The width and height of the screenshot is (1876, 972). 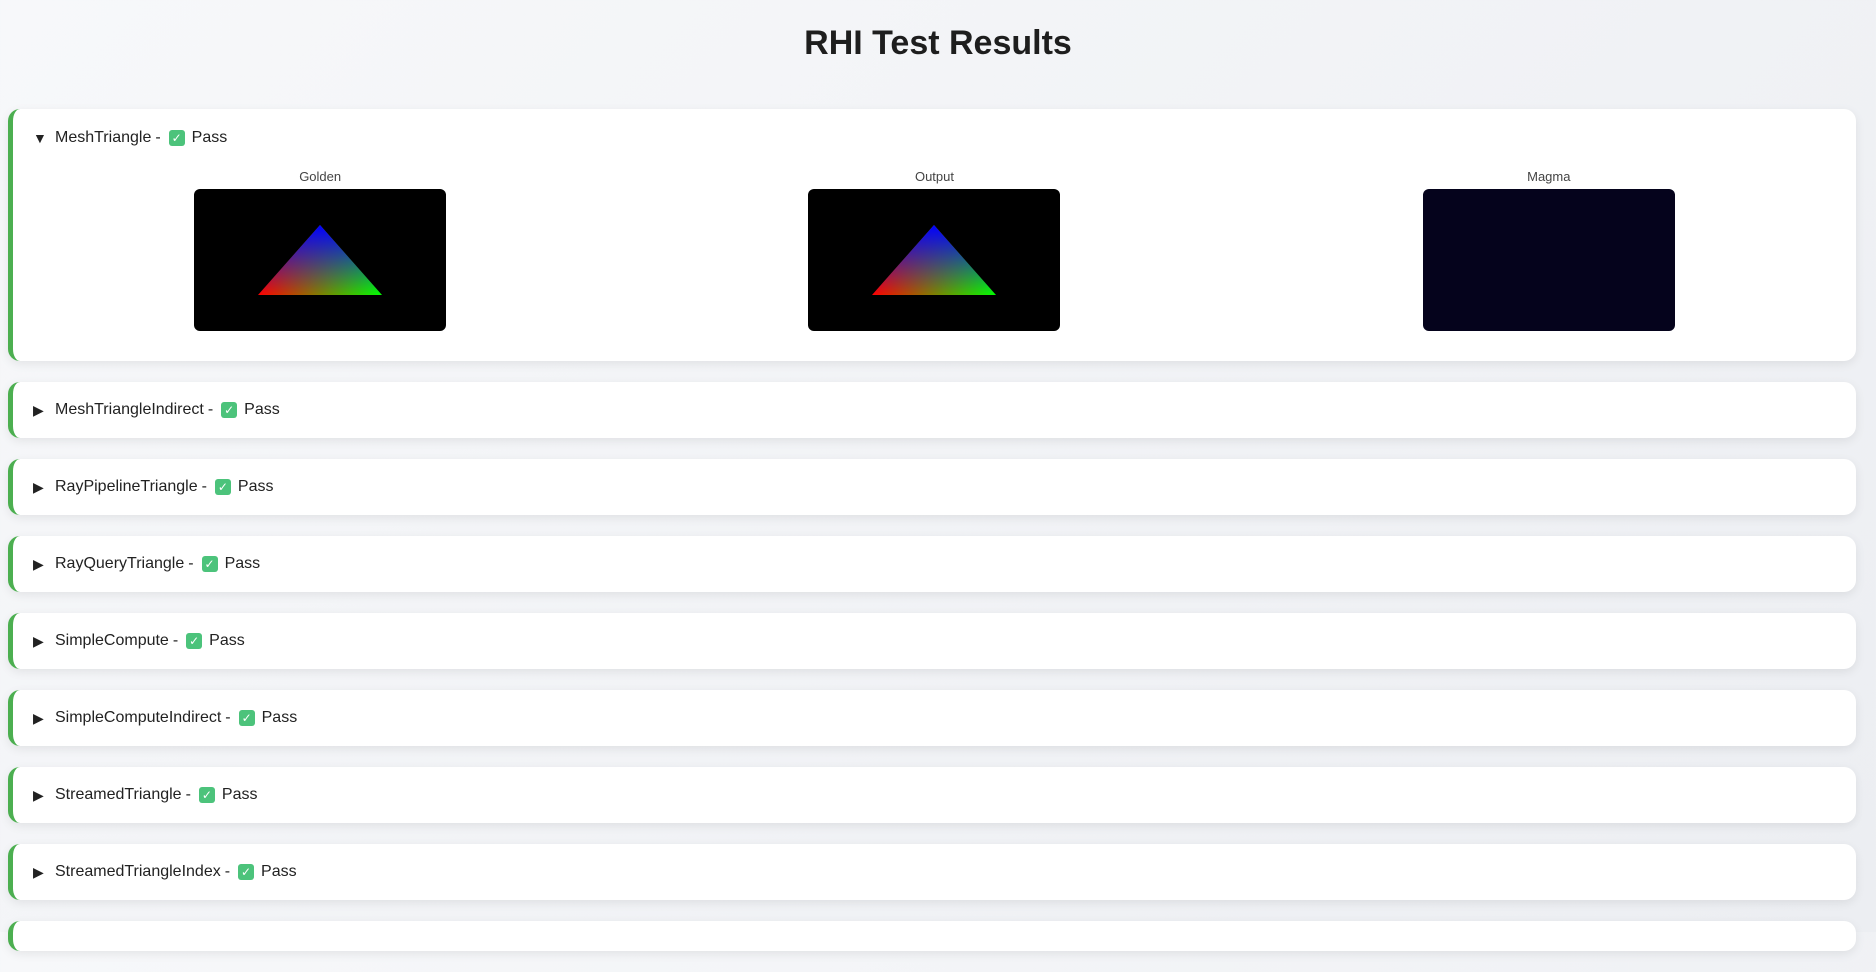 I want to click on page-title: RHI Test Results, so click(x=938, y=43).